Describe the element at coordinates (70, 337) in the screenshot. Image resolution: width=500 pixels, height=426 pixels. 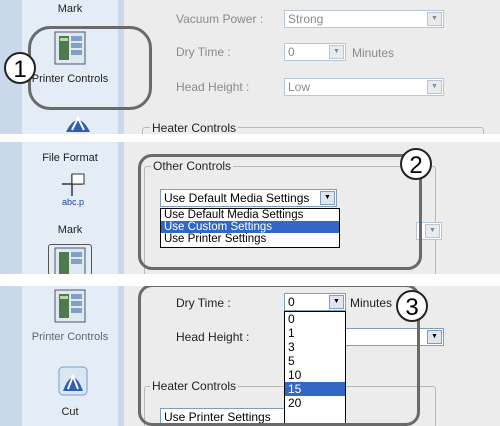
I see `sidebar-item-printer-controls: Printer Controls` at that location.